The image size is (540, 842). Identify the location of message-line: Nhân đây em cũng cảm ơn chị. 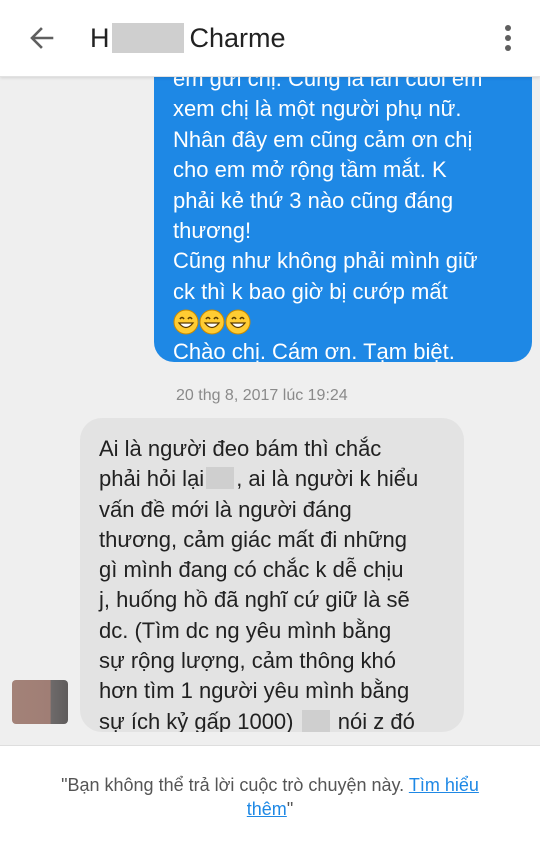
(323, 139).